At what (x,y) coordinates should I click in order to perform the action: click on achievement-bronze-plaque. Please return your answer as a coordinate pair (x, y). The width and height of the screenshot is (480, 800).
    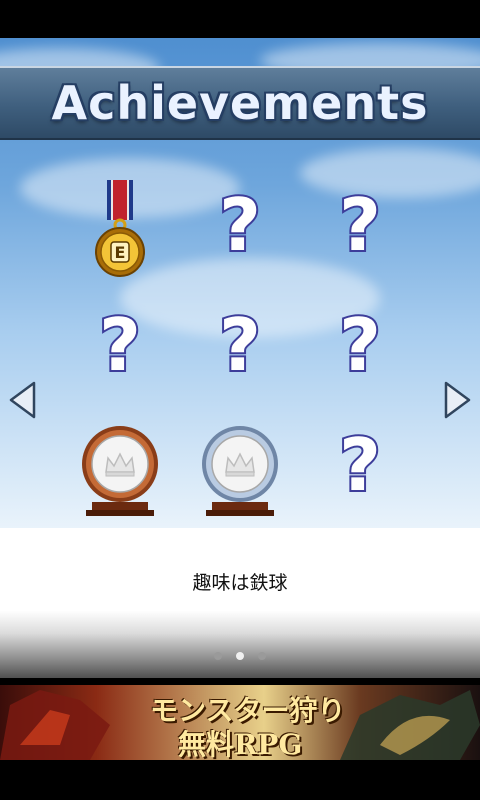
    Looking at the image, I should click on (120, 470).